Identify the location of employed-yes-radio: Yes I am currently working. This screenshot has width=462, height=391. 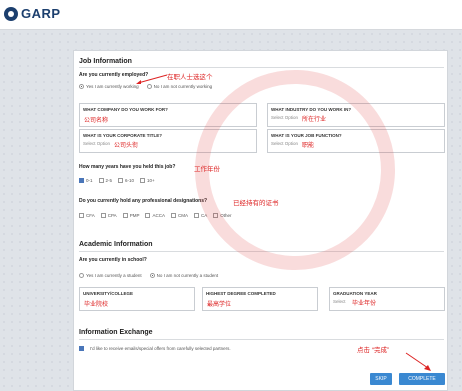
(109, 86).